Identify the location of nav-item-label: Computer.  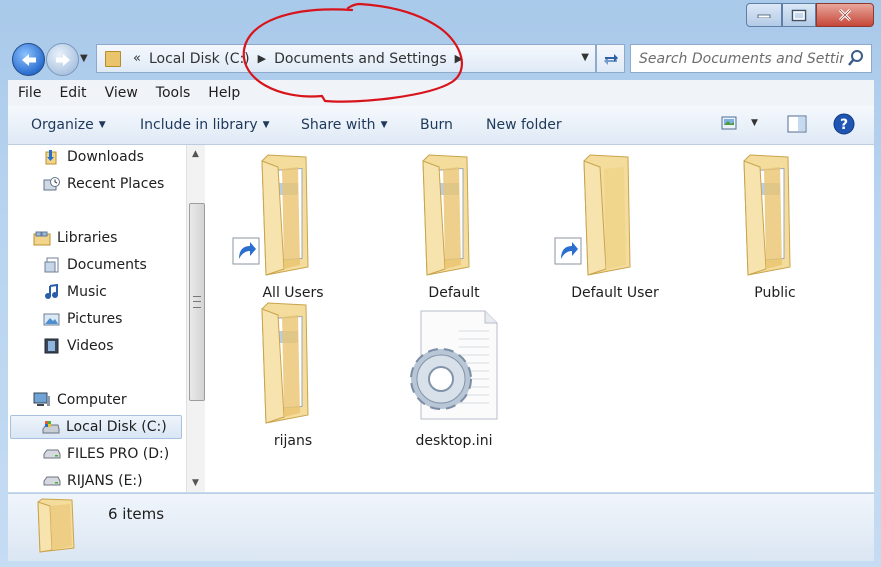
(92, 400).